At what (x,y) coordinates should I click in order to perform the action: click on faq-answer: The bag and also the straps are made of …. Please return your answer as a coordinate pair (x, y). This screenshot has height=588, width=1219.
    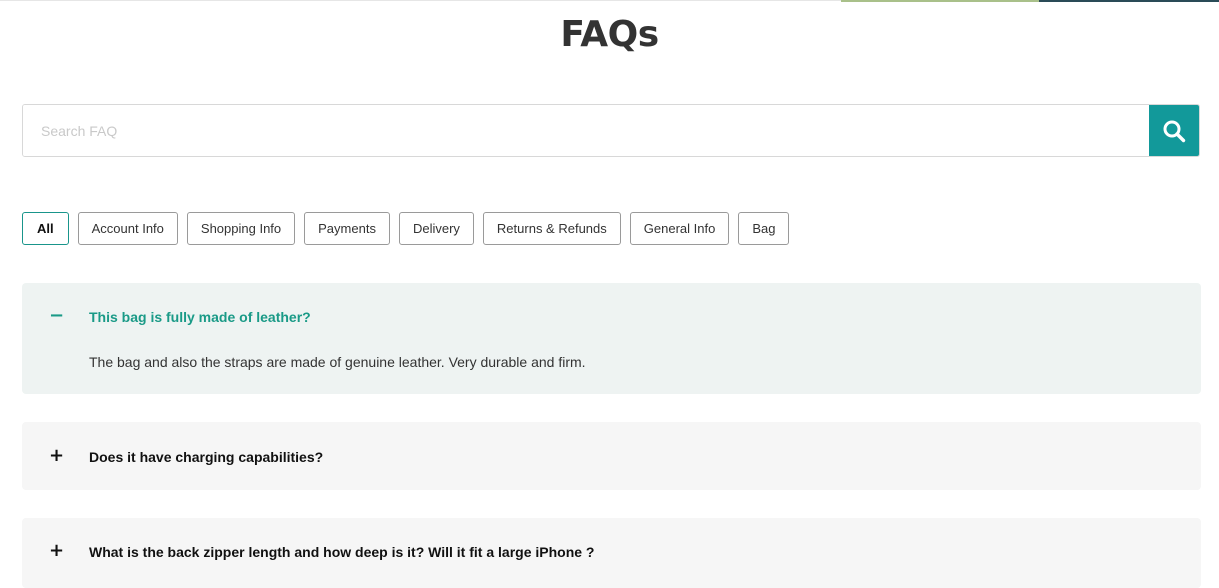
    Looking at the image, I should click on (337, 362).